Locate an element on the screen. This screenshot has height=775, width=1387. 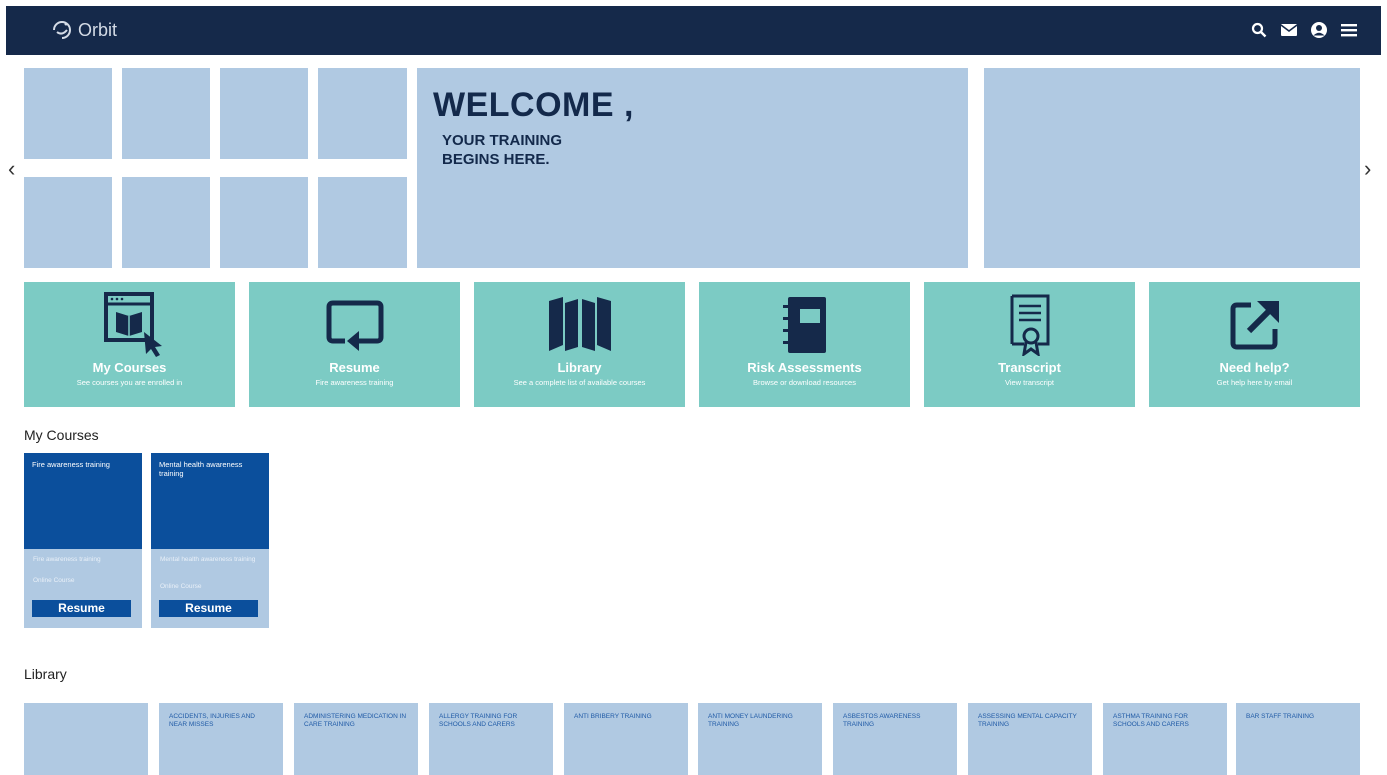
user-icon is located at coordinates (1319, 30).